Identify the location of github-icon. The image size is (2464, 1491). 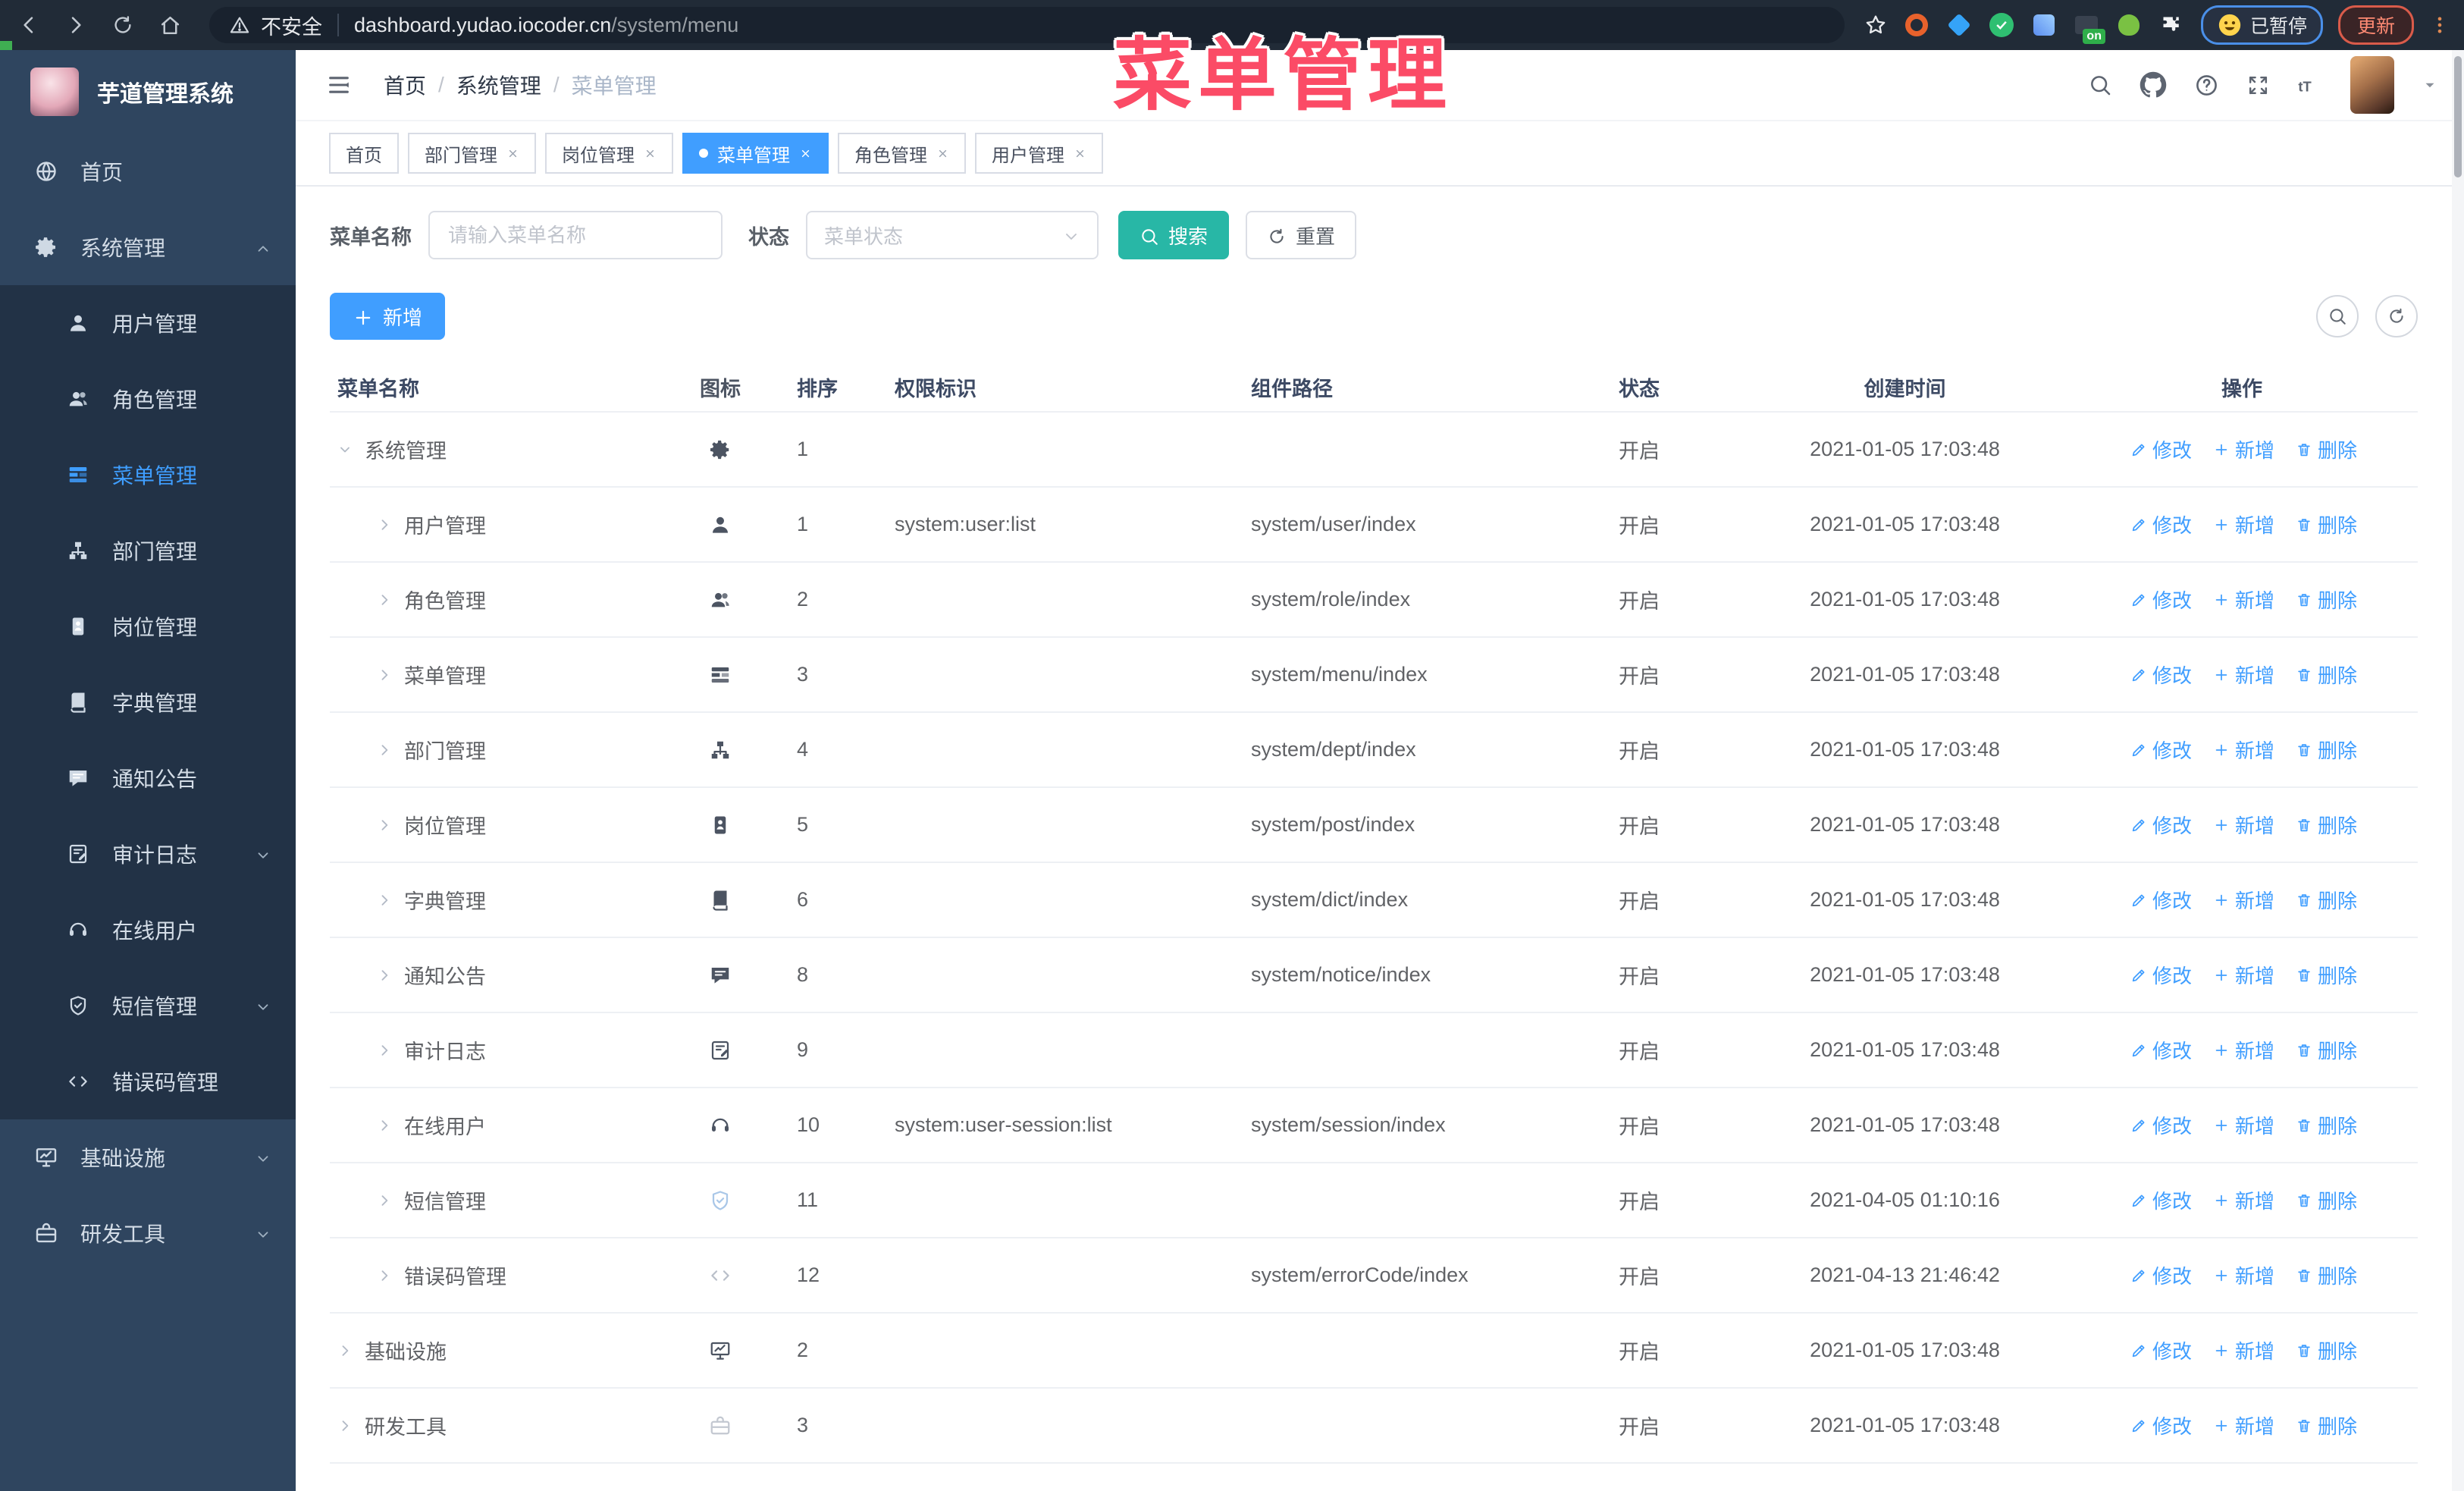
(2153, 85).